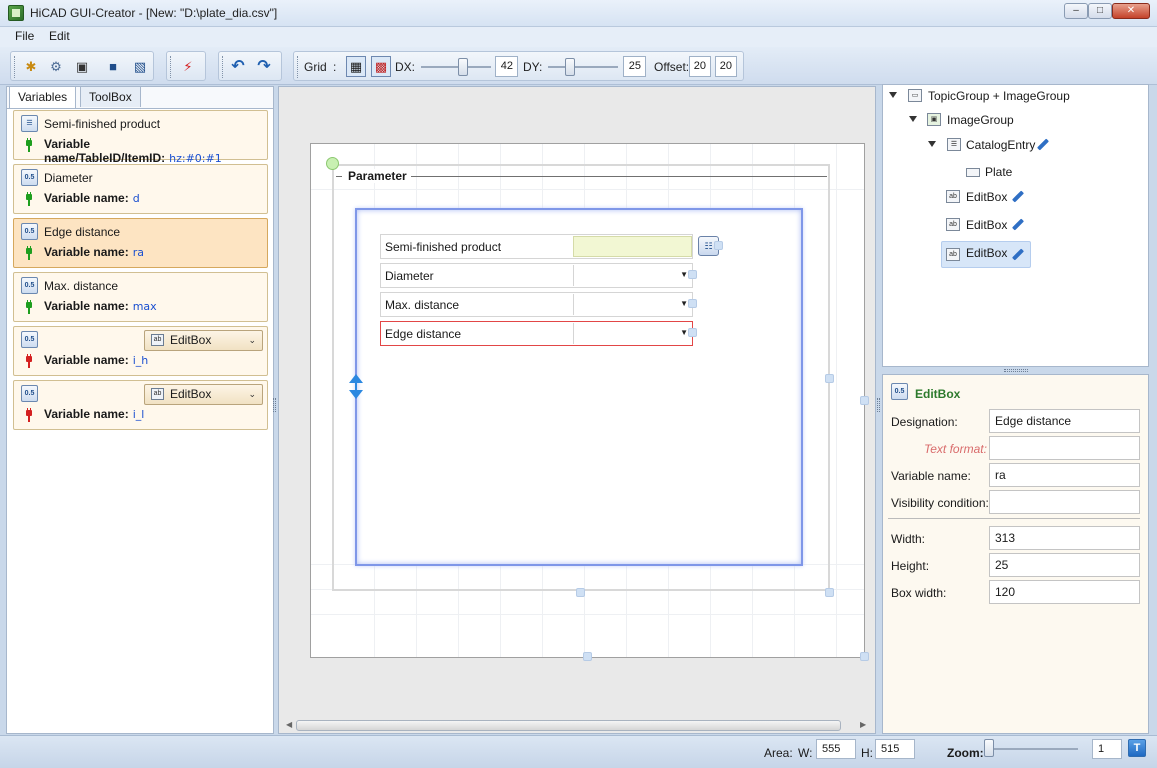 The width and height of the screenshot is (1157, 768). I want to click on height-field: 25, so click(1064, 565).